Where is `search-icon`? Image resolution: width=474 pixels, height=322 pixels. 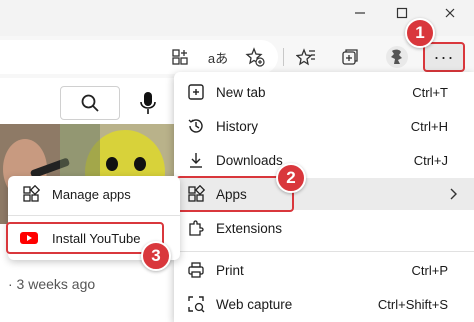 search-icon is located at coordinates (90, 103).